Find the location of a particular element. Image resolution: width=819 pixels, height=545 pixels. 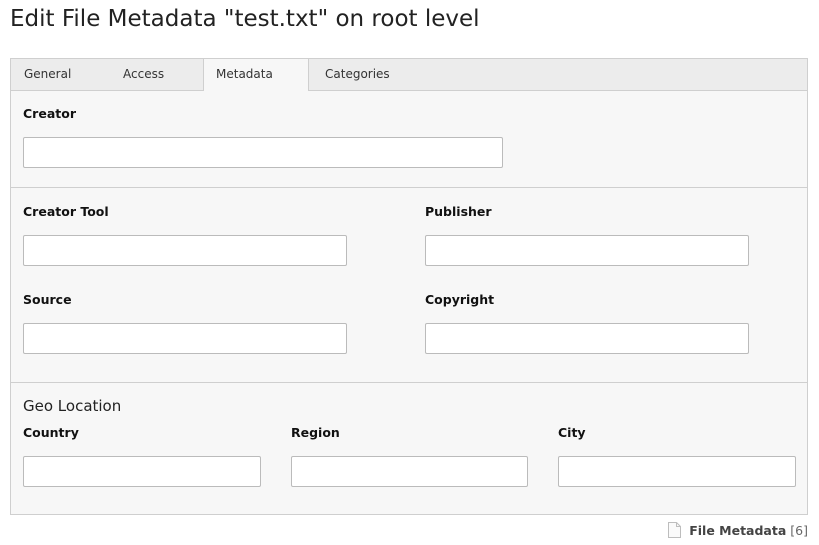

copyright-label: Copyright is located at coordinates (460, 299).